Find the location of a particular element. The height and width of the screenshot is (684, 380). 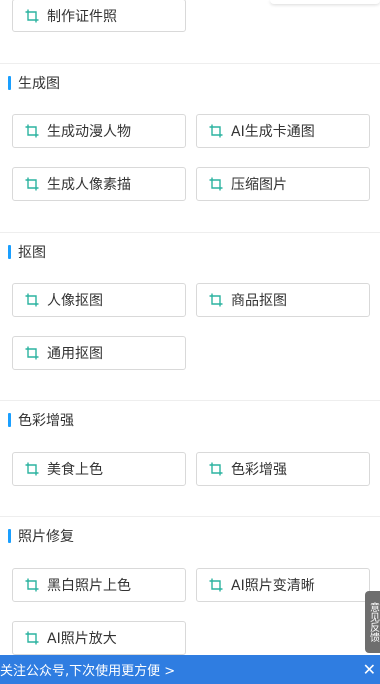

general-cutout-button: 通用抠图 is located at coordinates (99, 353).